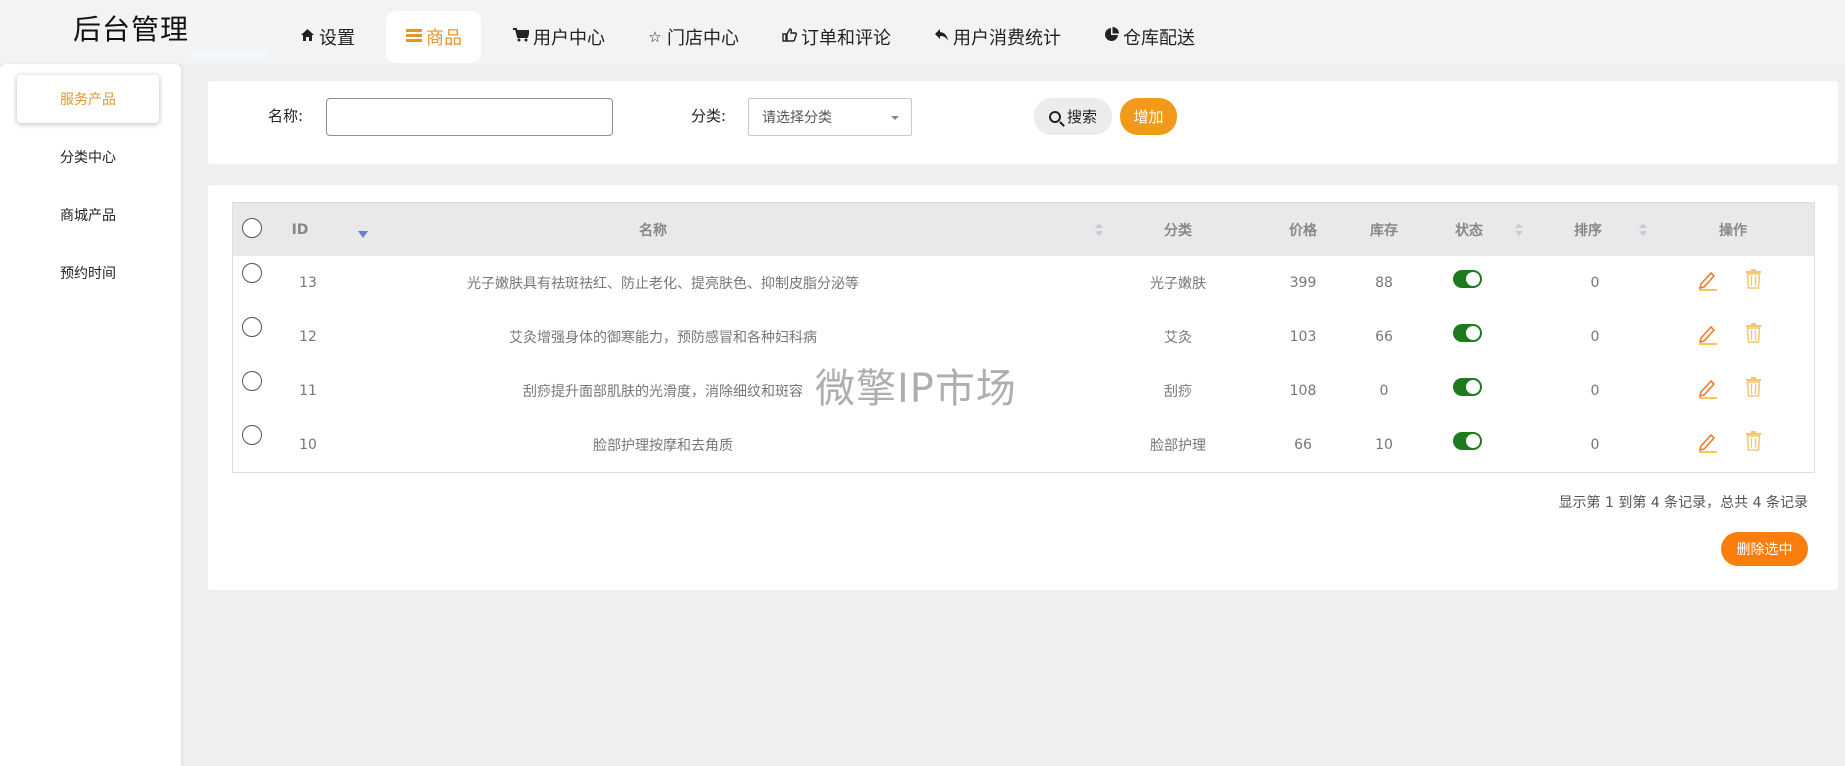 This screenshot has width=1845, height=766. I want to click on cell-id: 10, so click(308, 445).